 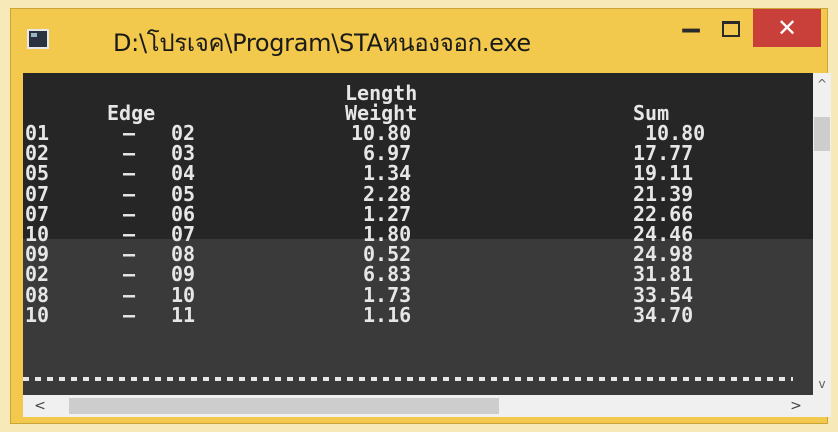 I want to click on cell-sum: 33.54, so click(x=663, y=294).